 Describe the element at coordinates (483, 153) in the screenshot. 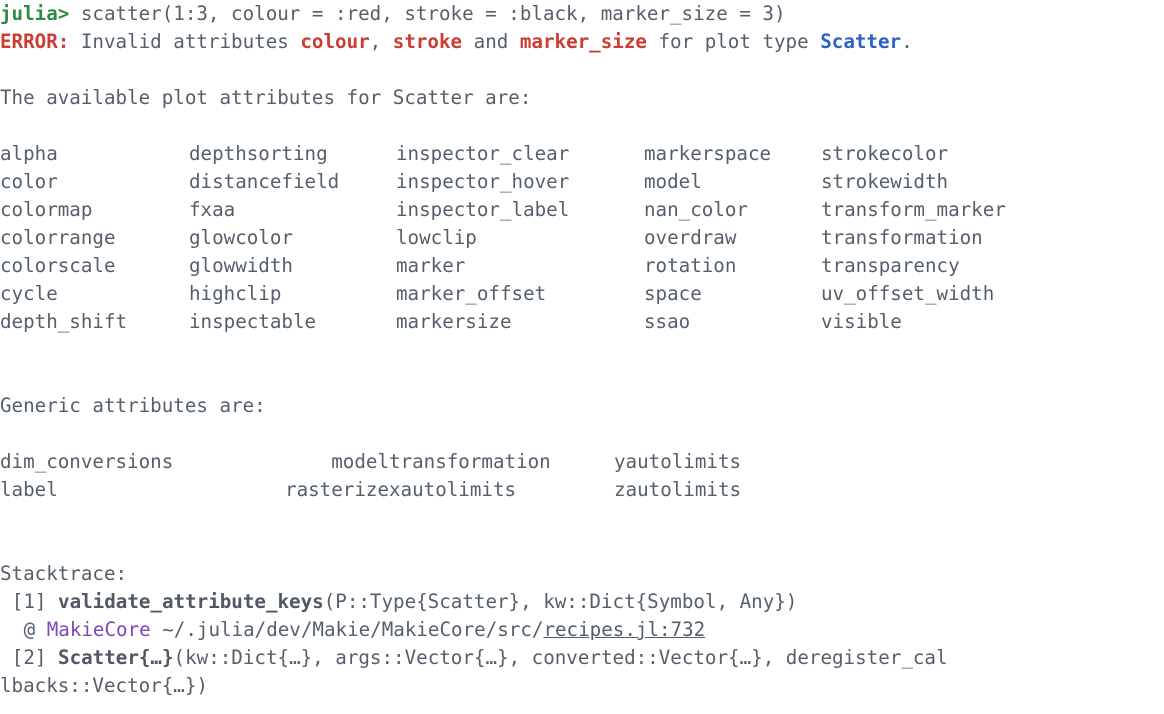

I see `attribute-name: inspector_clear` at that location.